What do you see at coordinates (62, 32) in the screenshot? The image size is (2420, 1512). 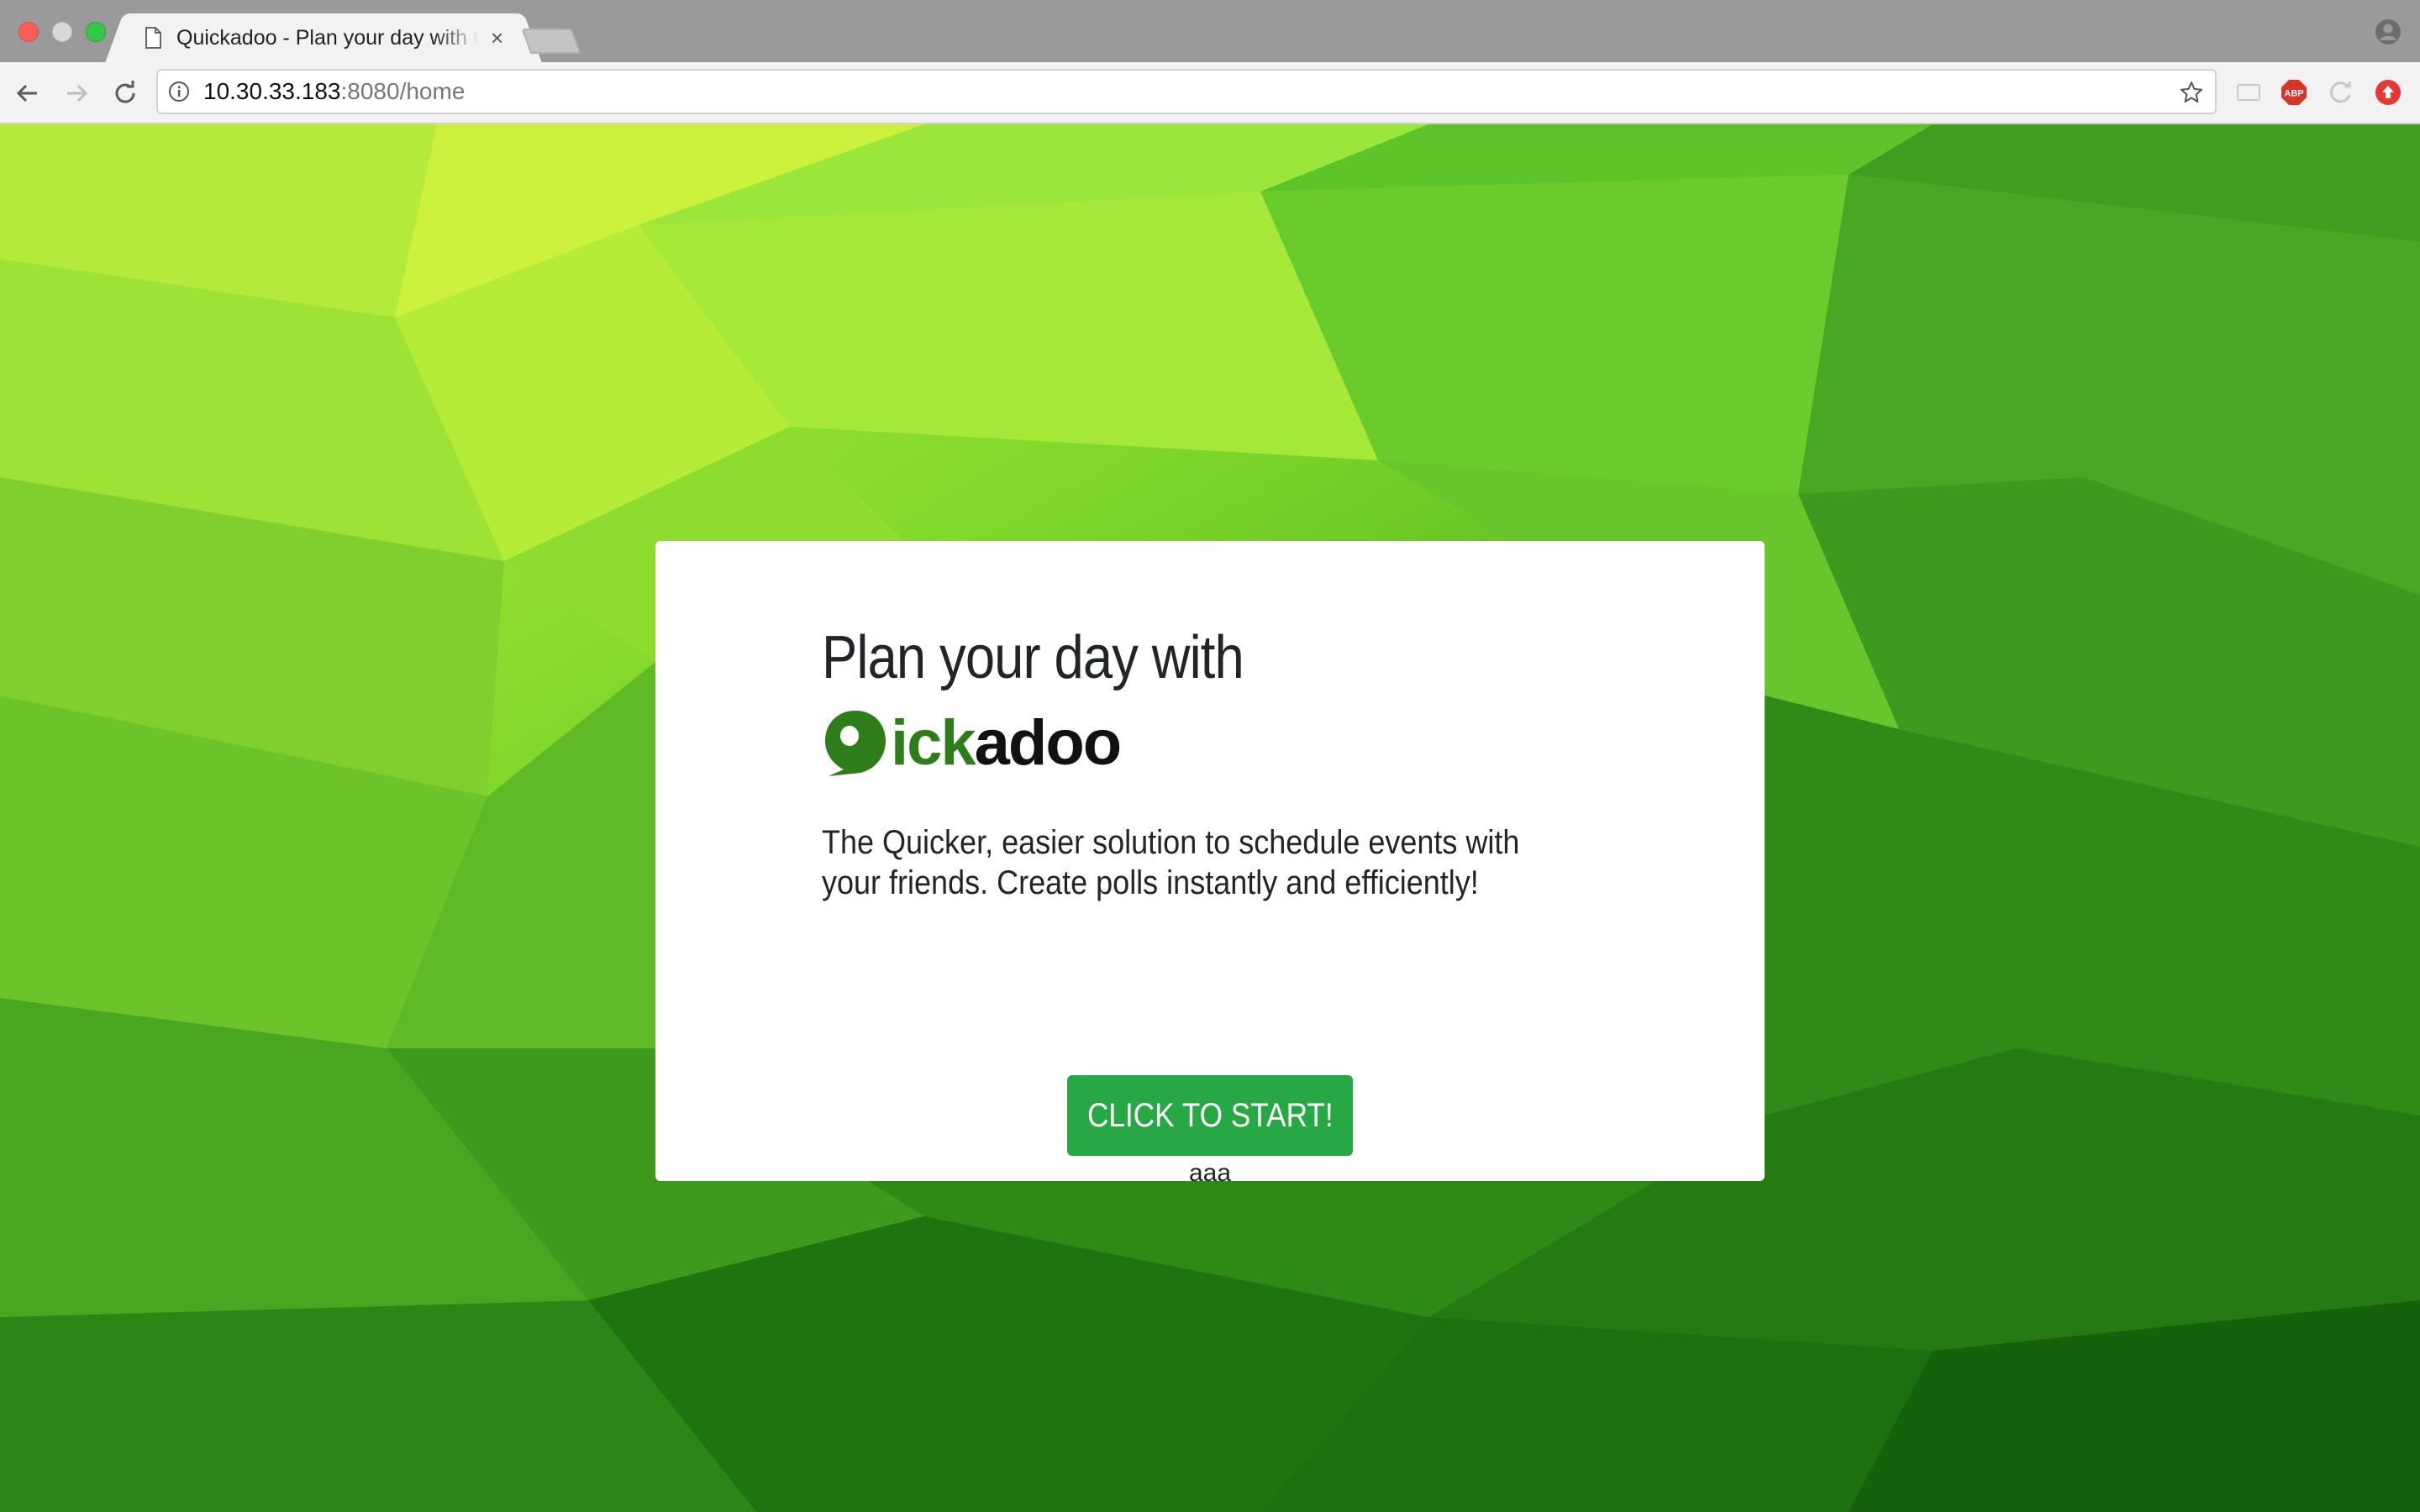 I see `window-minimize-button` at bounding box center [62, 32].